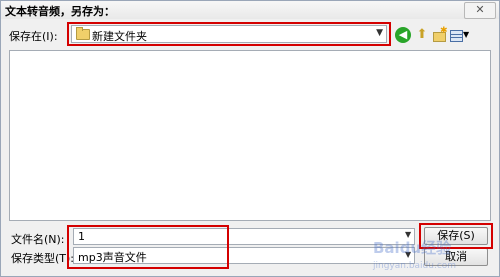 The image size is (500, 277). What do you see at coordinates (244, 255) in the screenshot?
I see `file-type-select: mp3声音文件` at bounding box center [244, 255].